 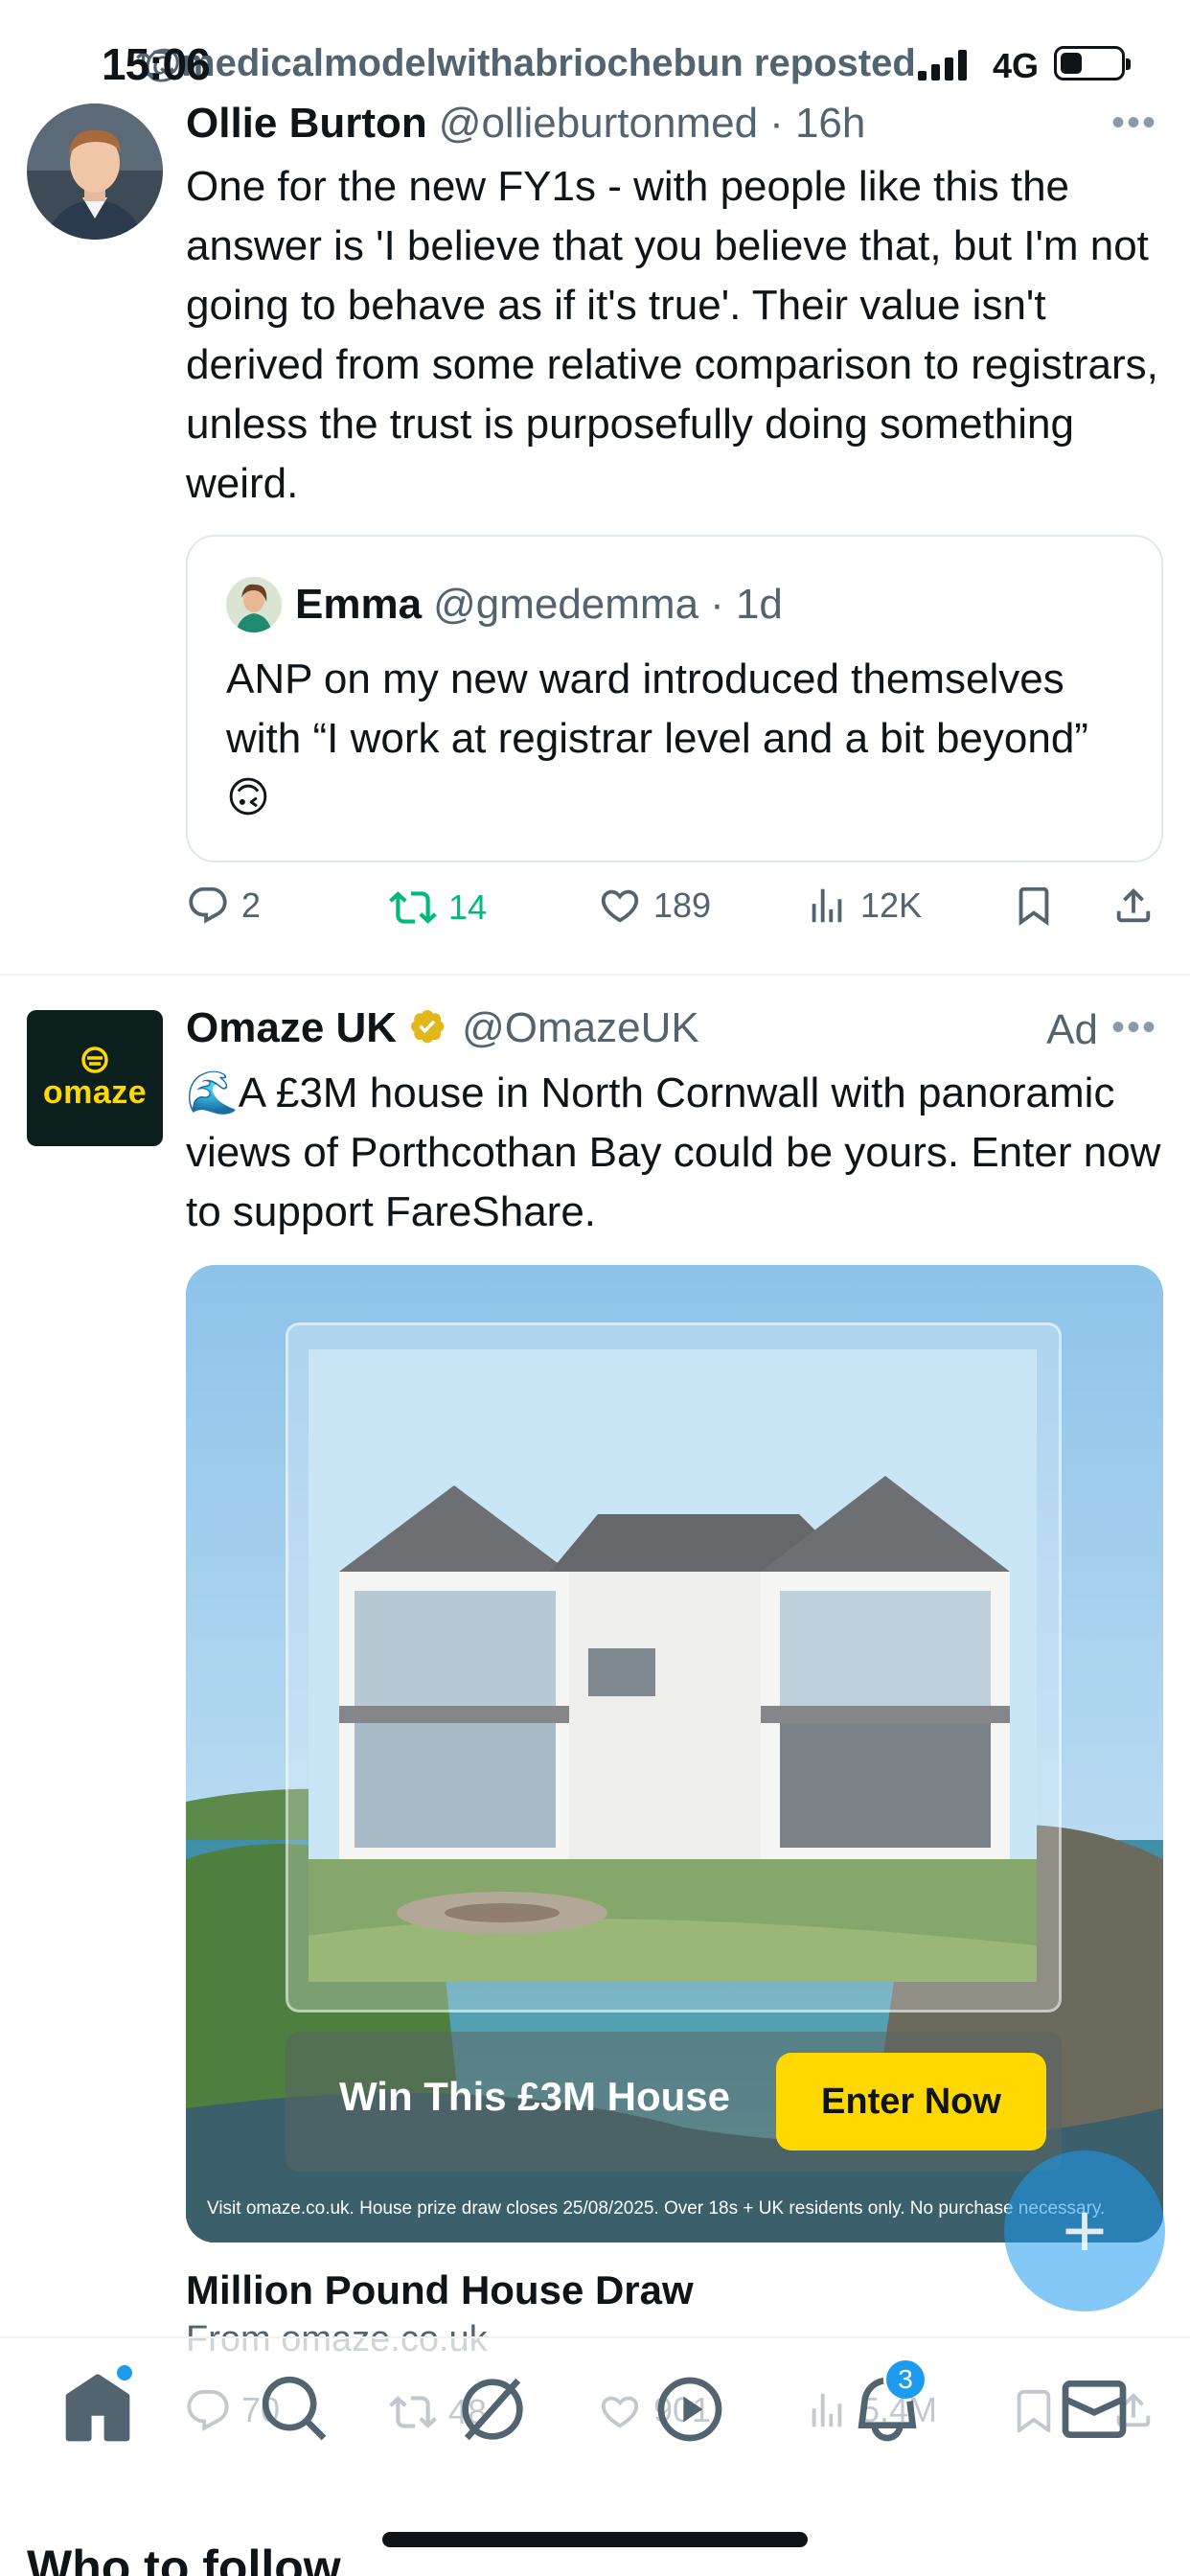 I want to click on like-button: 189, so click(x=654, y=906).